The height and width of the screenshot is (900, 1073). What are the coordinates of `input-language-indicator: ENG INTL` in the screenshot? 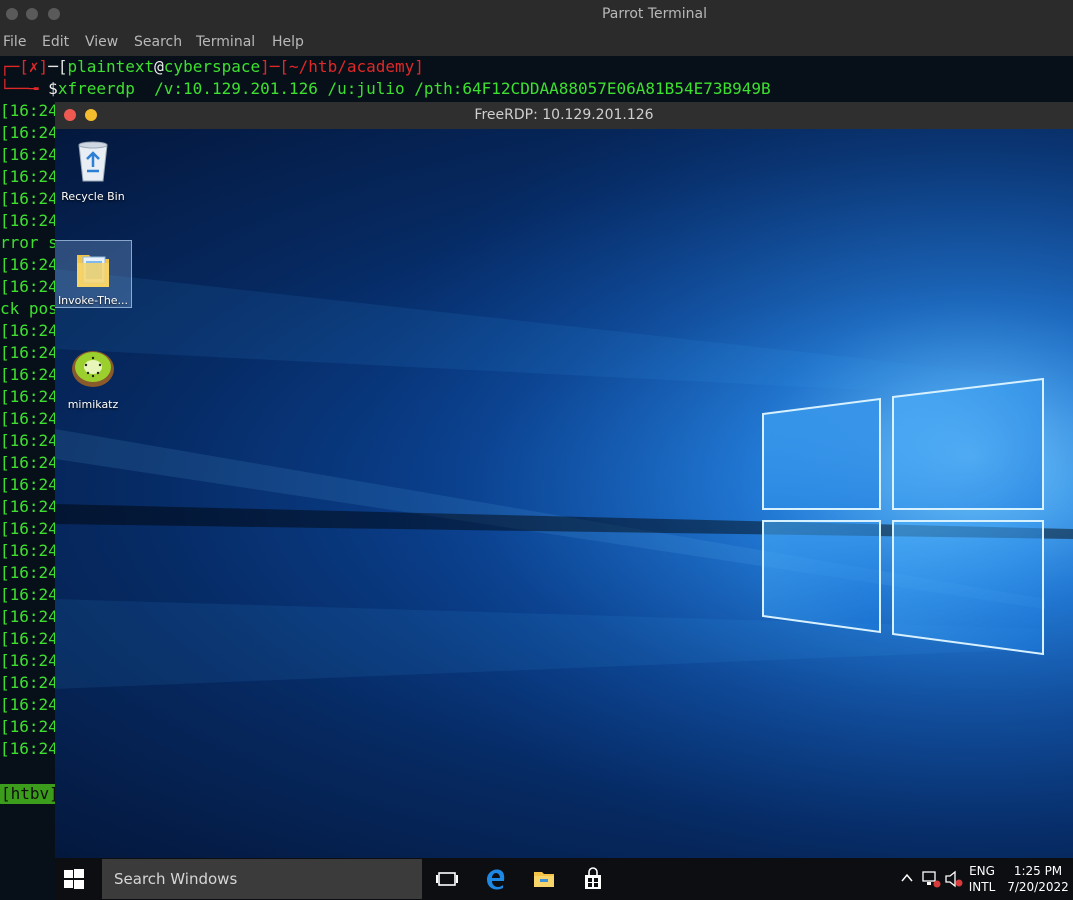 It's located at (982, 879).